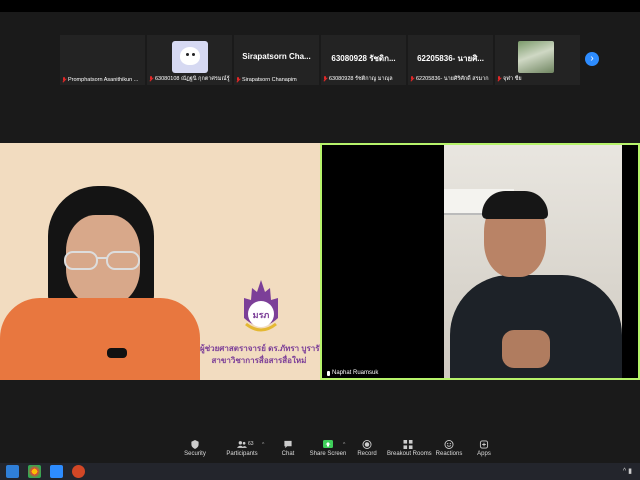 This screenshot has height=480, width=640. I want to click on participant-caption: 63080928 รัชติกาญ มาญุล, so click(363, 79).